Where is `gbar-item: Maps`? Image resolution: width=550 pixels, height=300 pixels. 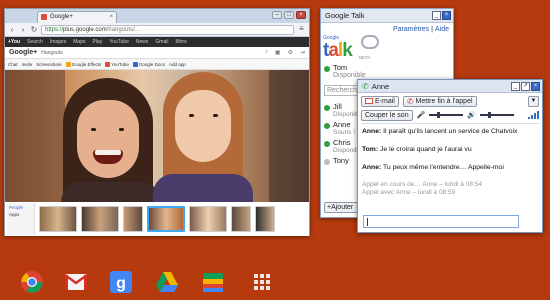 gbar-item: Maps is located at coordinates (79, 42).